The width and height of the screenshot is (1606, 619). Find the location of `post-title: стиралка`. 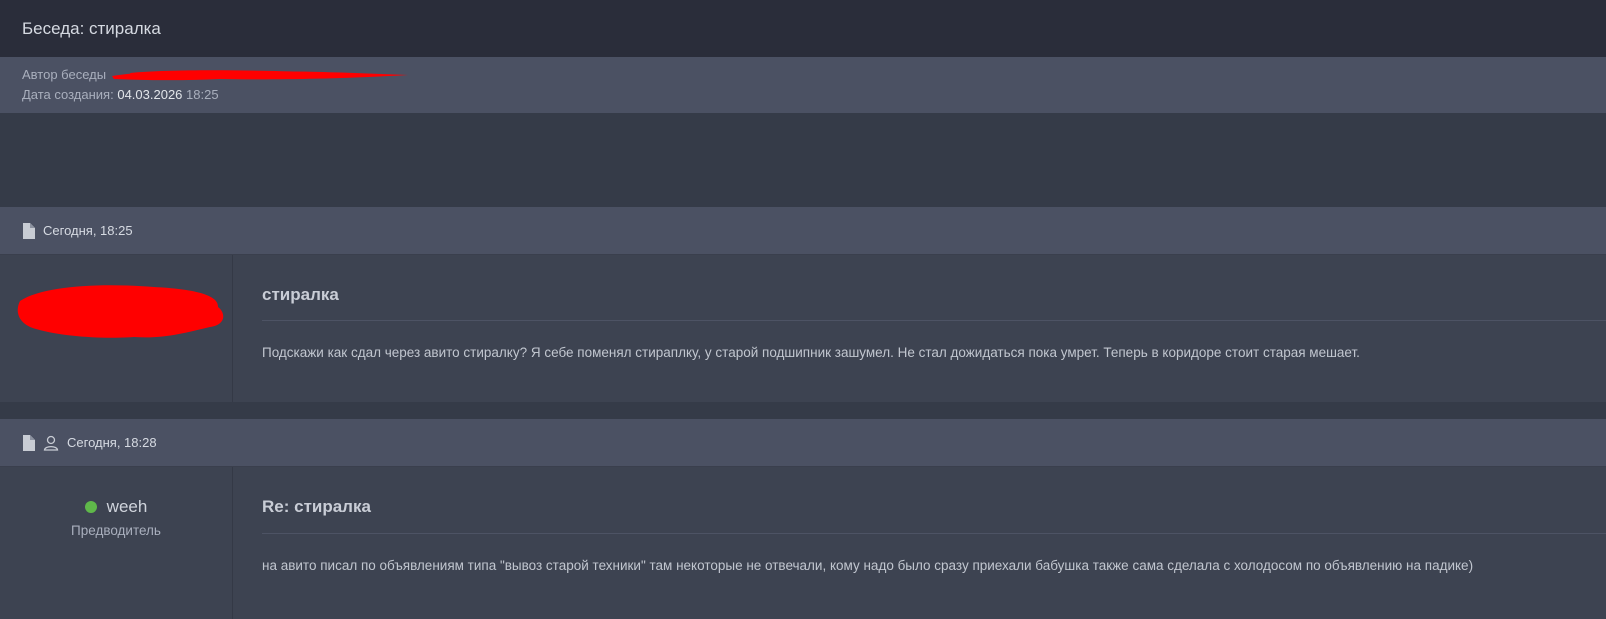

post-title: стиралка is located at coordinates (300, 294).